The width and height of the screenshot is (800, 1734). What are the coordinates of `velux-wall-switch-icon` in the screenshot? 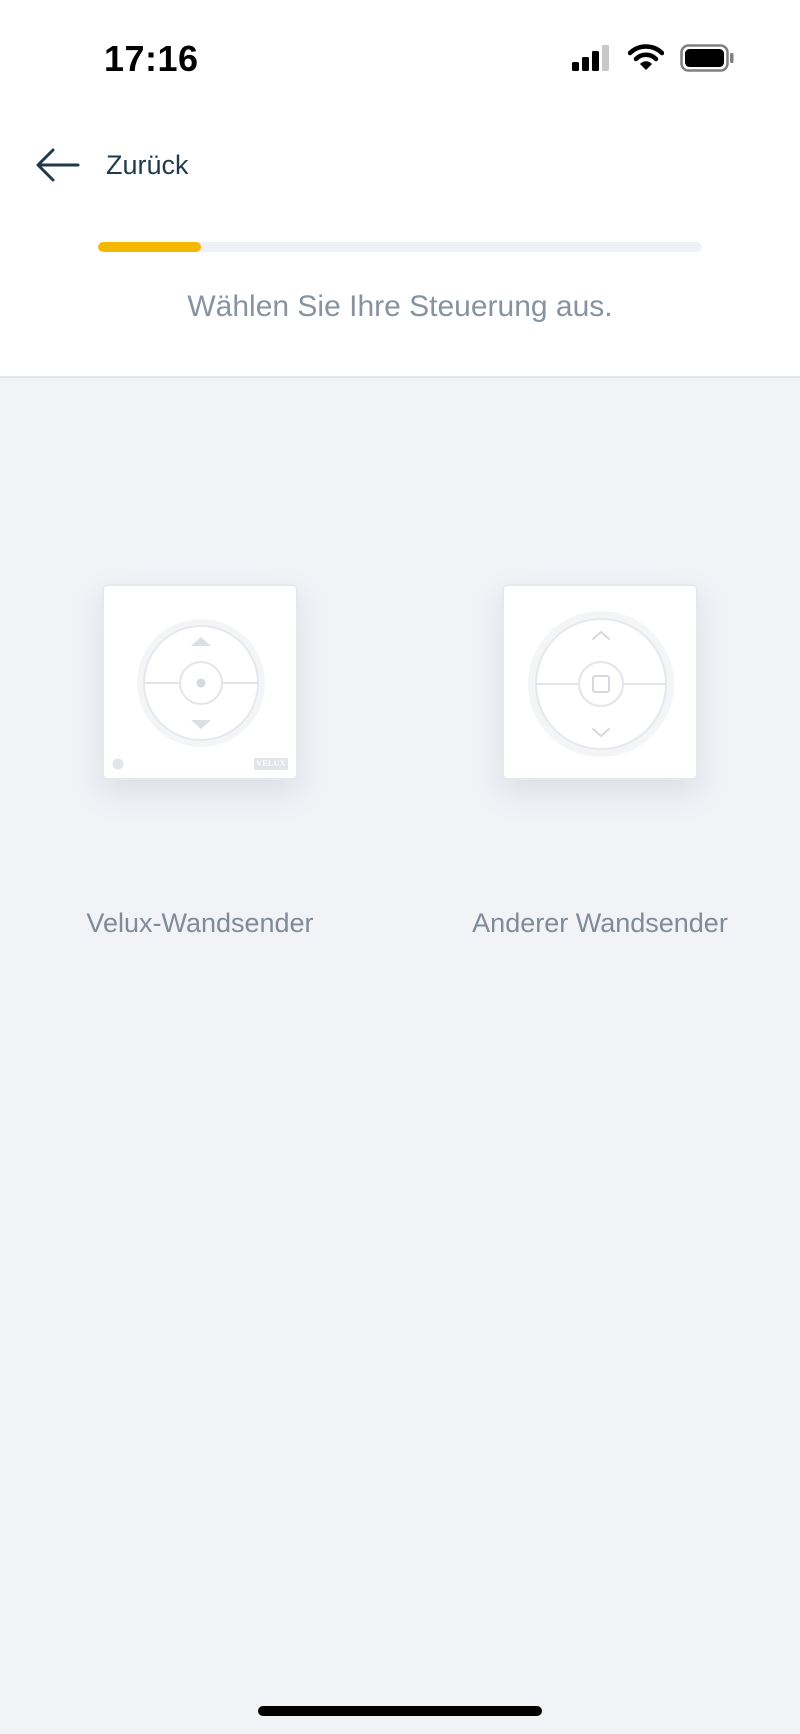 It's located at (200, 694).